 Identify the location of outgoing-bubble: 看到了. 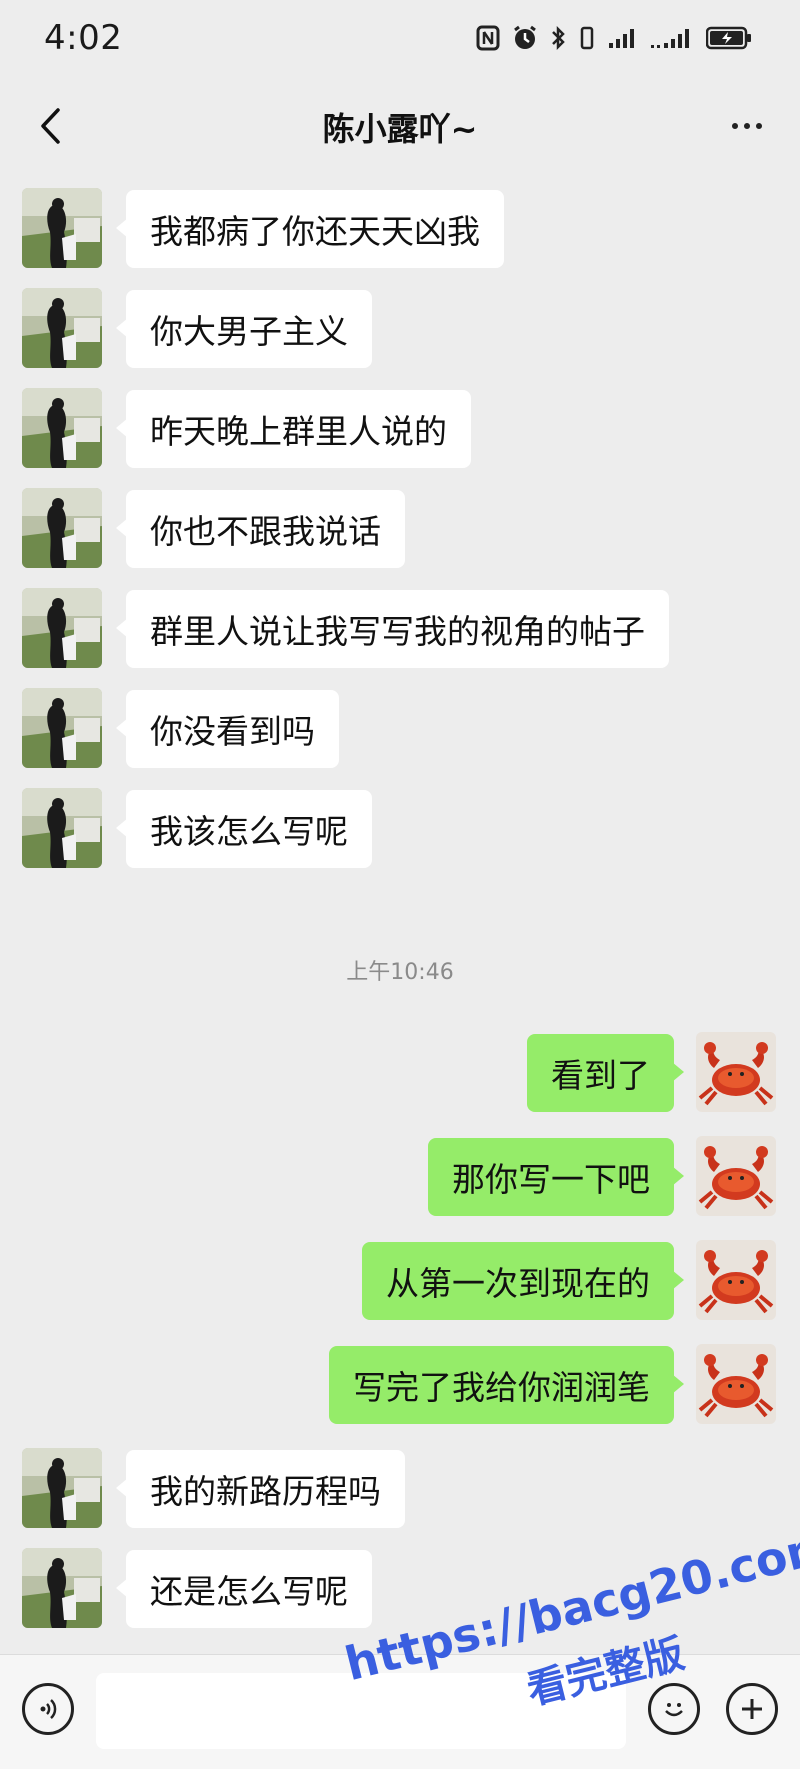
(605, 1073).